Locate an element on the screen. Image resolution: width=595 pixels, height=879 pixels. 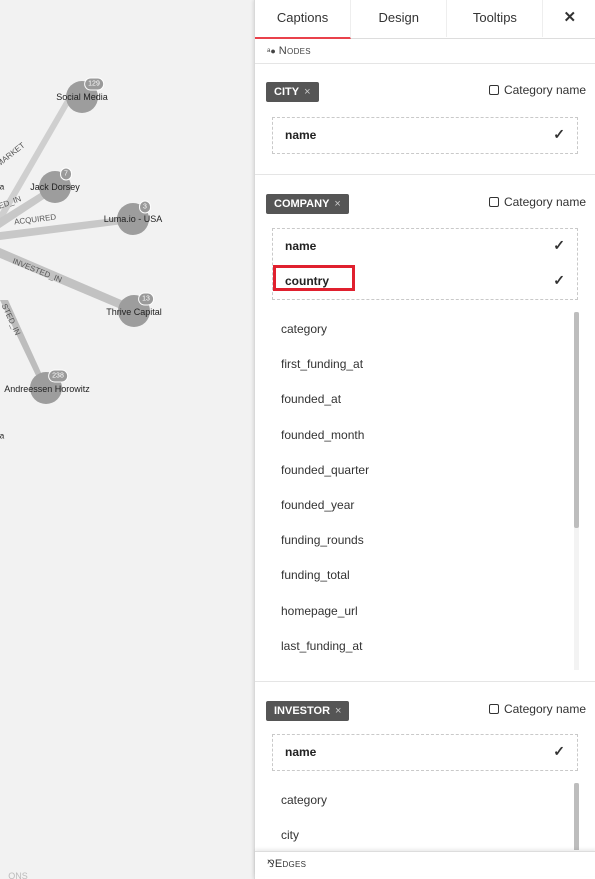
node-badge: 7 is located at coordinates (66, 174).